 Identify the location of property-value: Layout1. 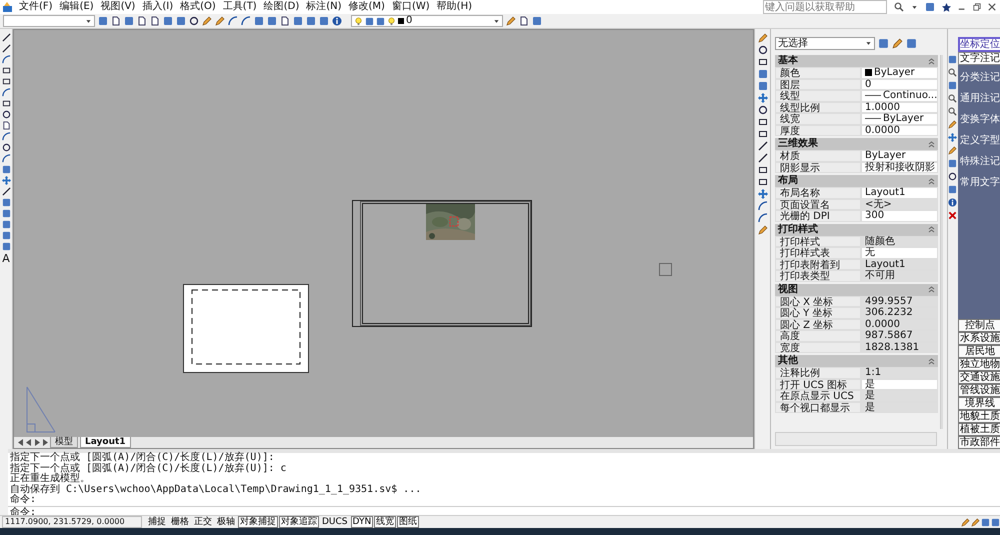
(899, 192).